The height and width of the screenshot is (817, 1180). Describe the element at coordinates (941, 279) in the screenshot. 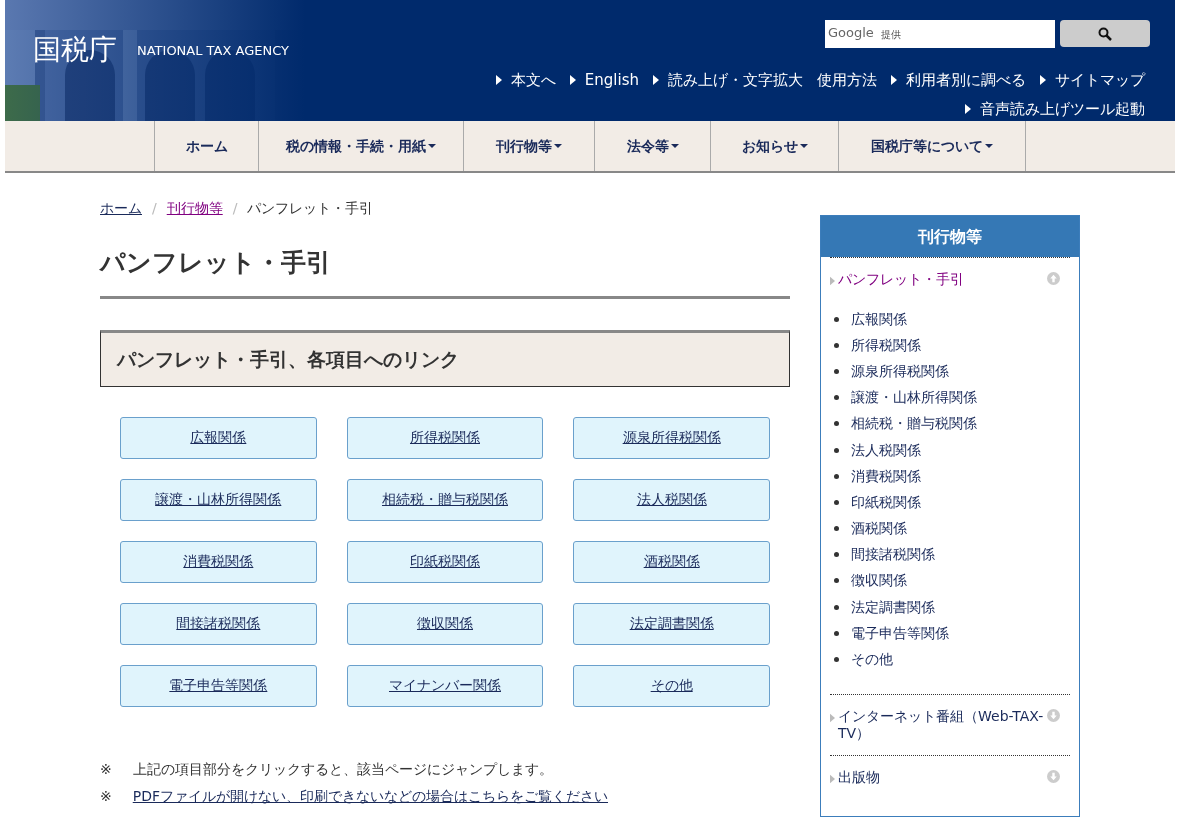

I see `sidebar-section-link: パンフレット・手引` at that location.